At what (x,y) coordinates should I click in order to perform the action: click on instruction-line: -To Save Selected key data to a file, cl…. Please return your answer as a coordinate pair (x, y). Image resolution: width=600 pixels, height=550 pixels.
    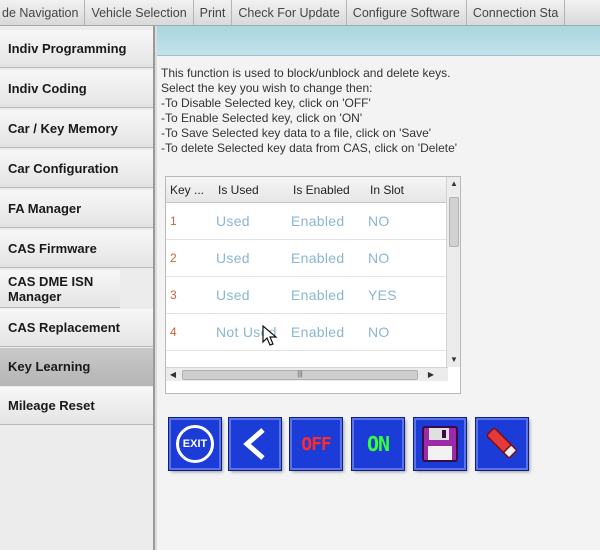
    Looking at the image, I should click on (296, 133).